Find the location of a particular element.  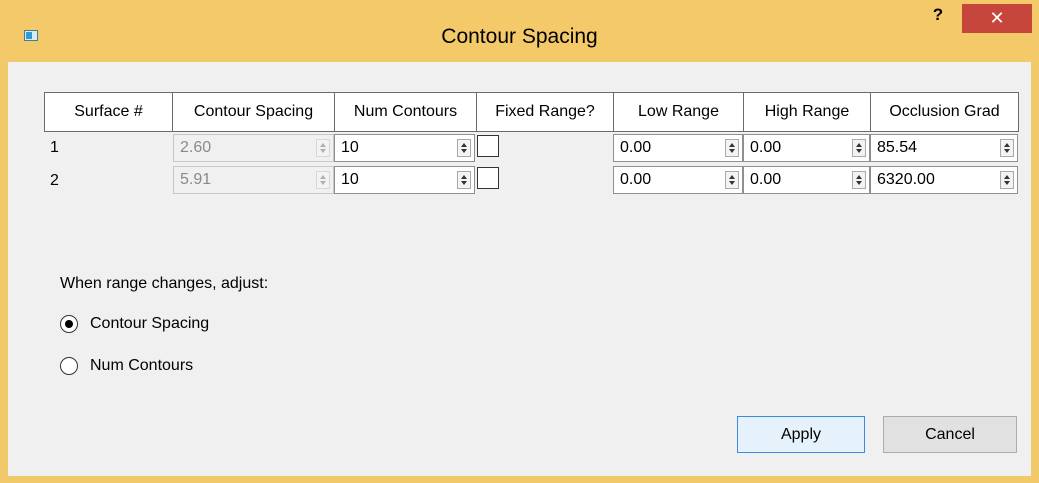

help-button: ? is located at coordinates (938, 15).